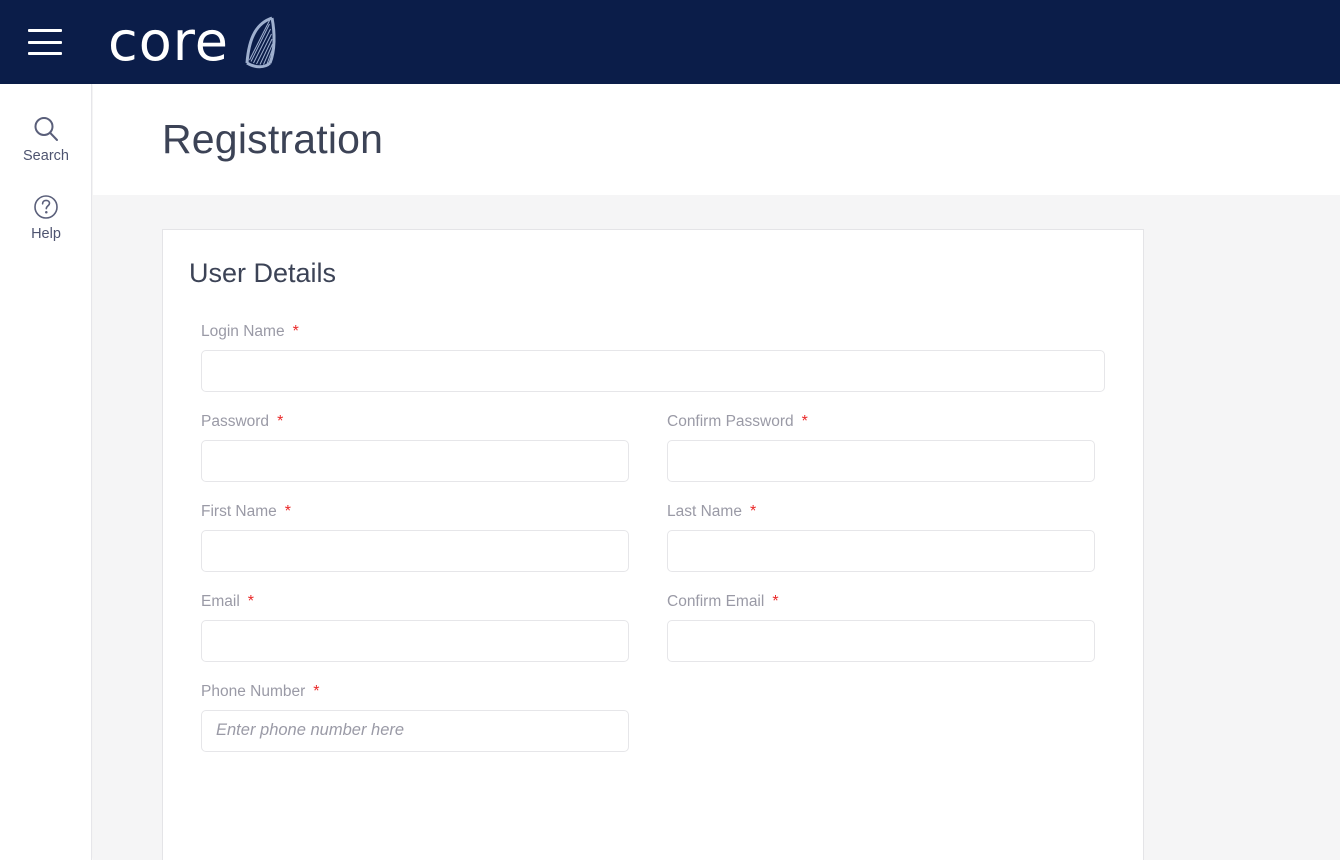 This screenshot has width=1340, height=860. Describe the element at coordinates (653, 332) in the screenshot. I see `label-login-name: Login Name *` at that location.